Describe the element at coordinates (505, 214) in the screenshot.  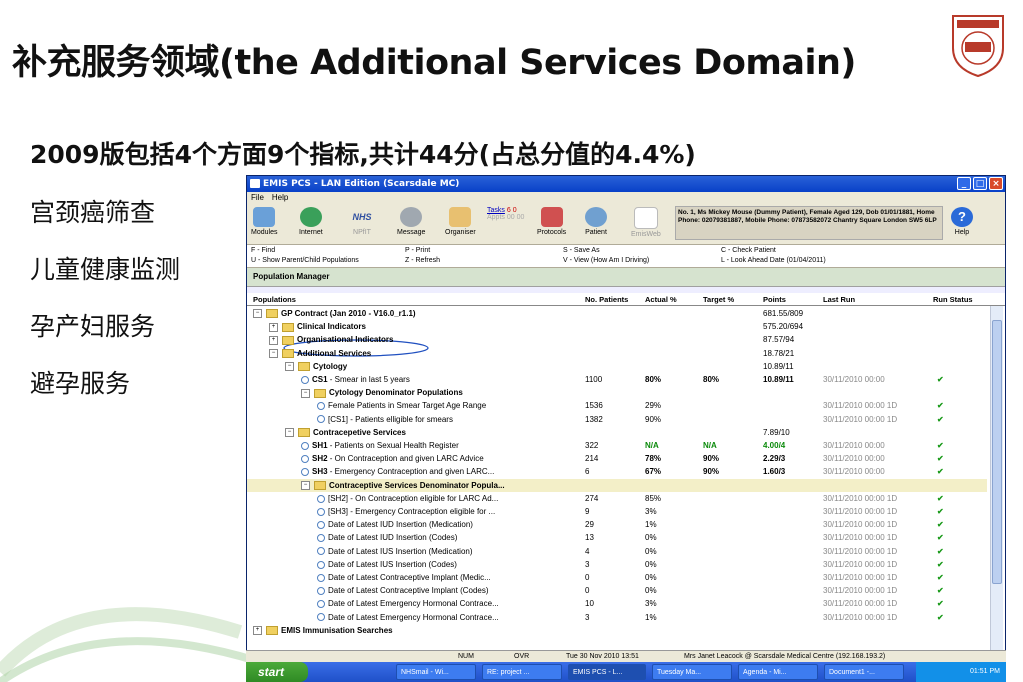
I see `tasks-widget: Tasks 6 0 Appts 00 00` at that location.